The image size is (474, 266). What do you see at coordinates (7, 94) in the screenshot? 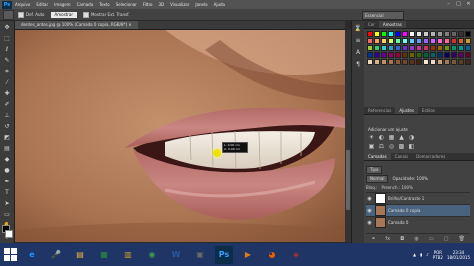
I see `healing-tool-icon: ✚` at bounding box center [7, 94].